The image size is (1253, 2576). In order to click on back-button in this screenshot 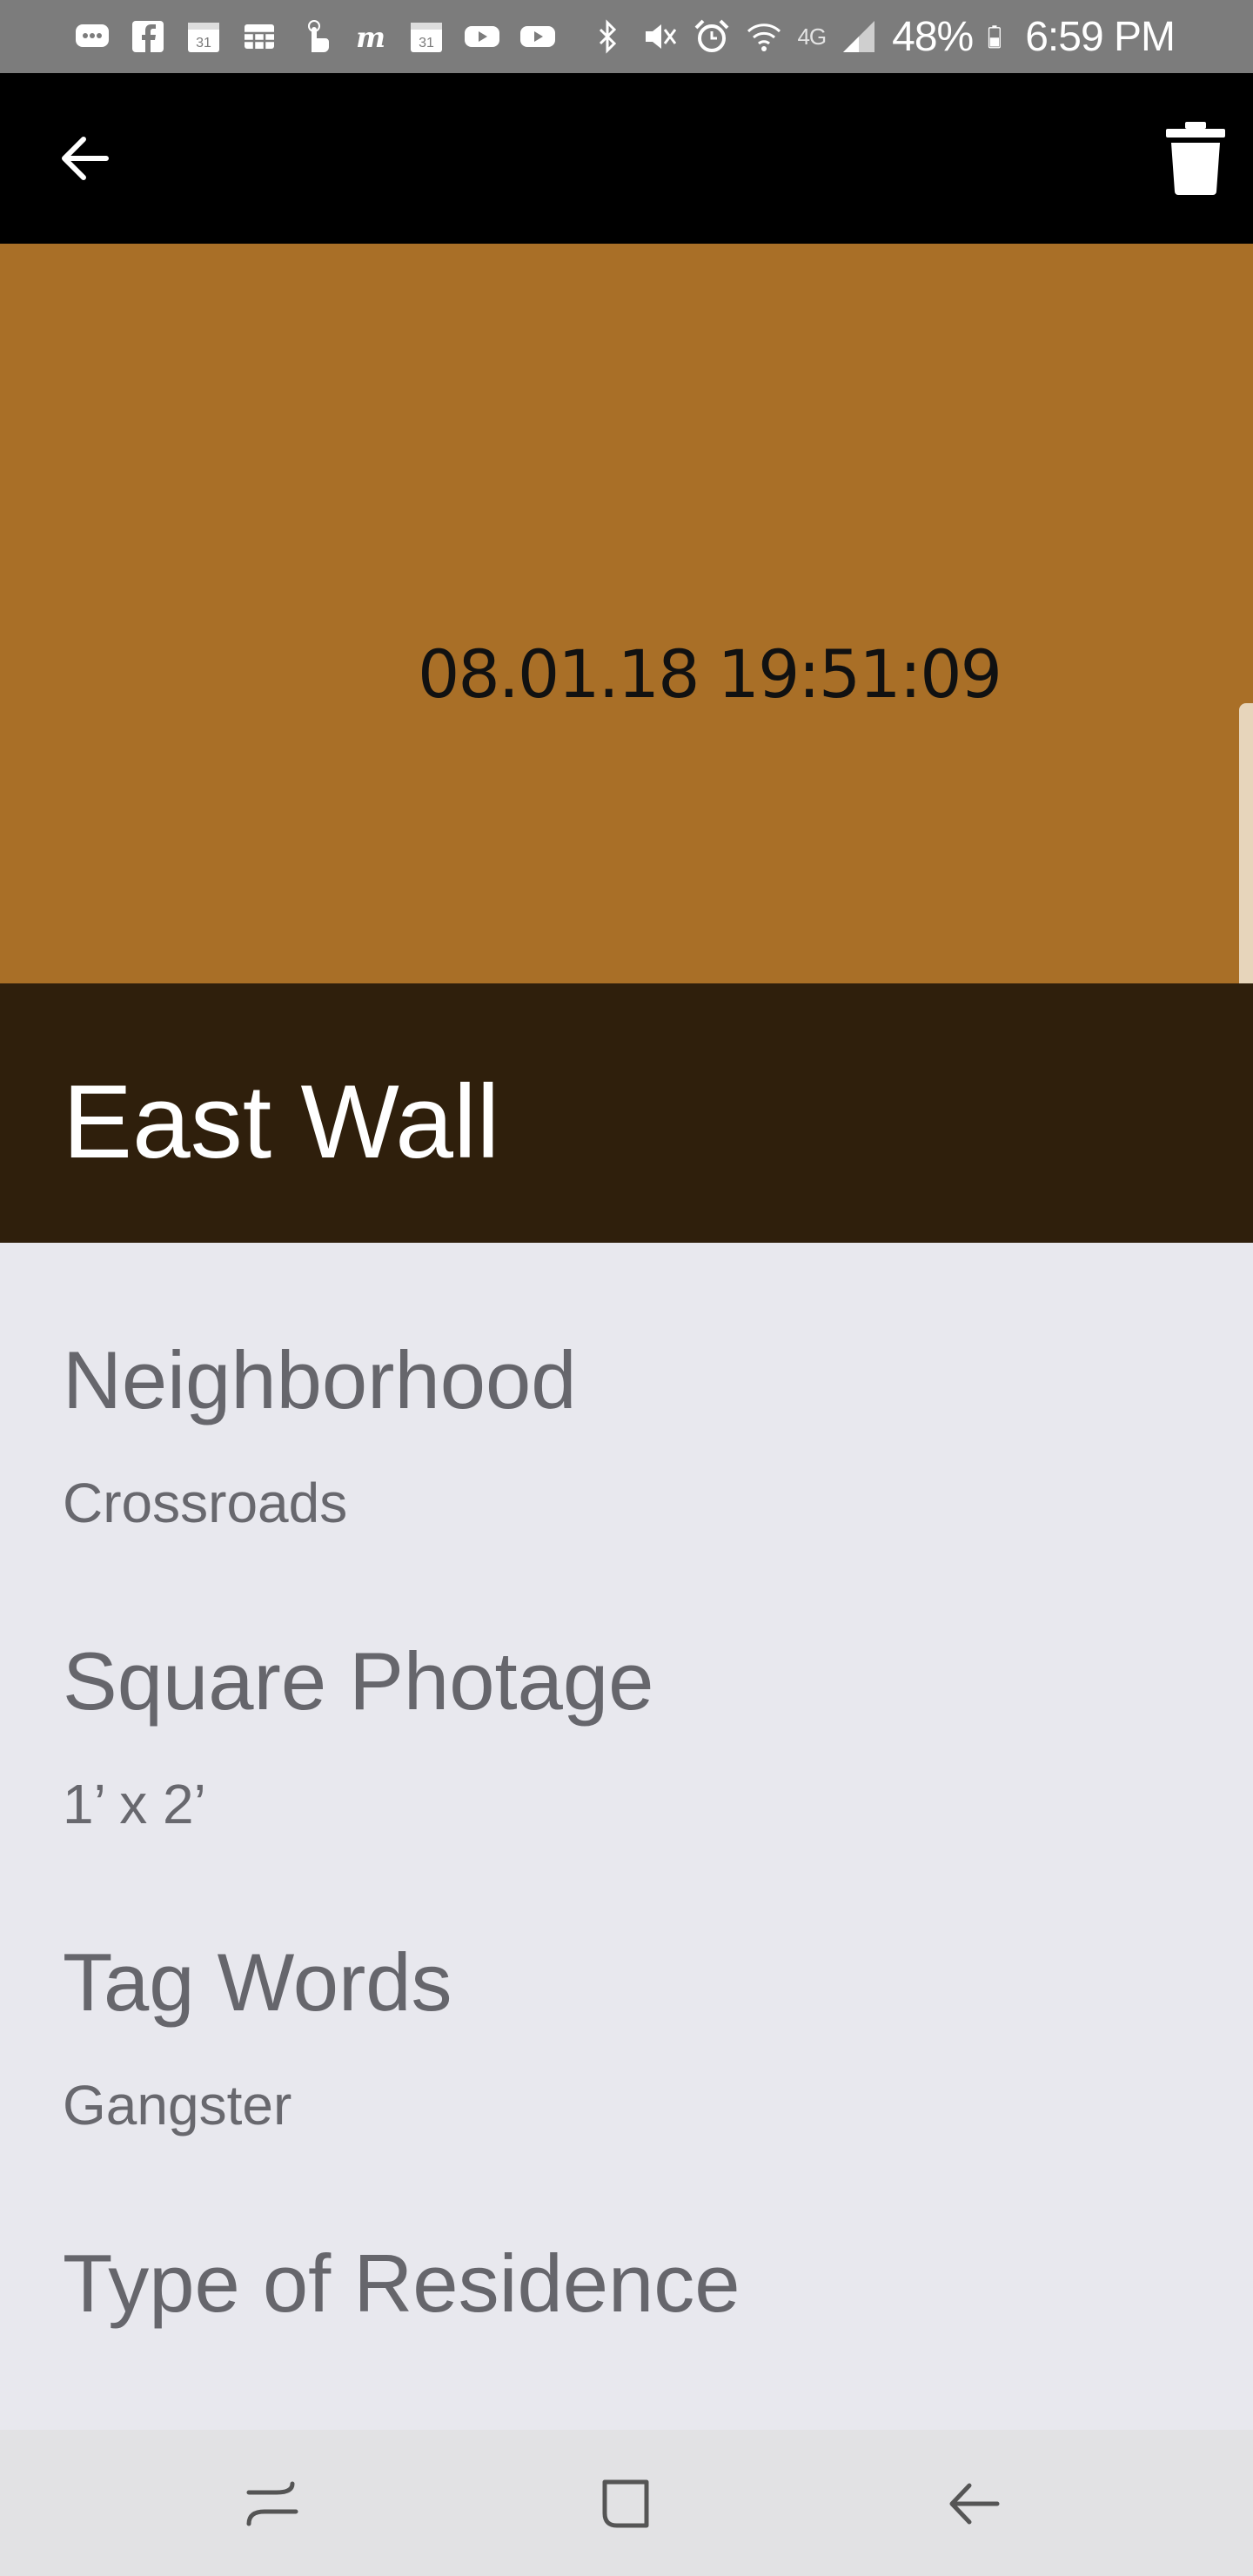, I will do `click(85, 158)`.